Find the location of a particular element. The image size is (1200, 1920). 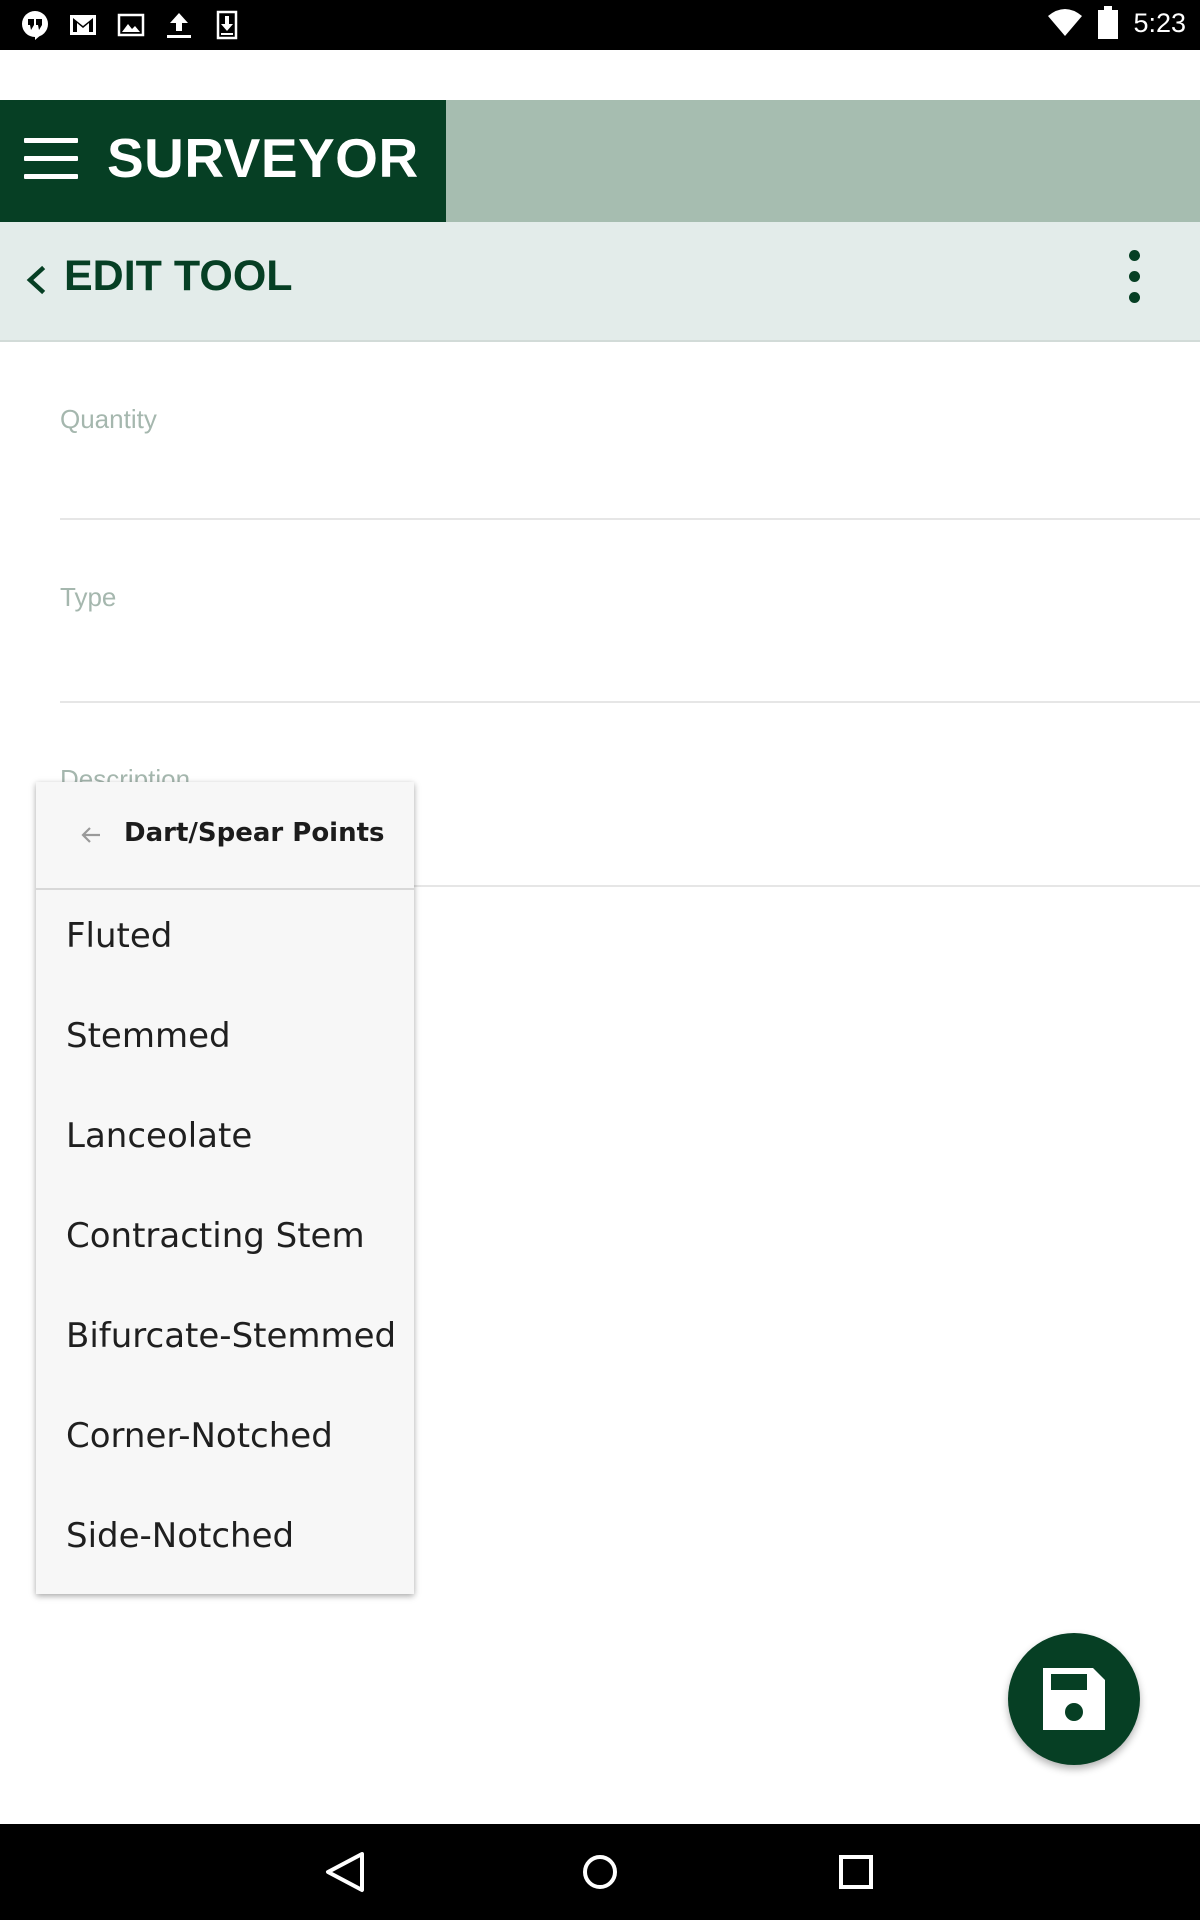

clock: 5:23 is located at coordinates (1159, 22).